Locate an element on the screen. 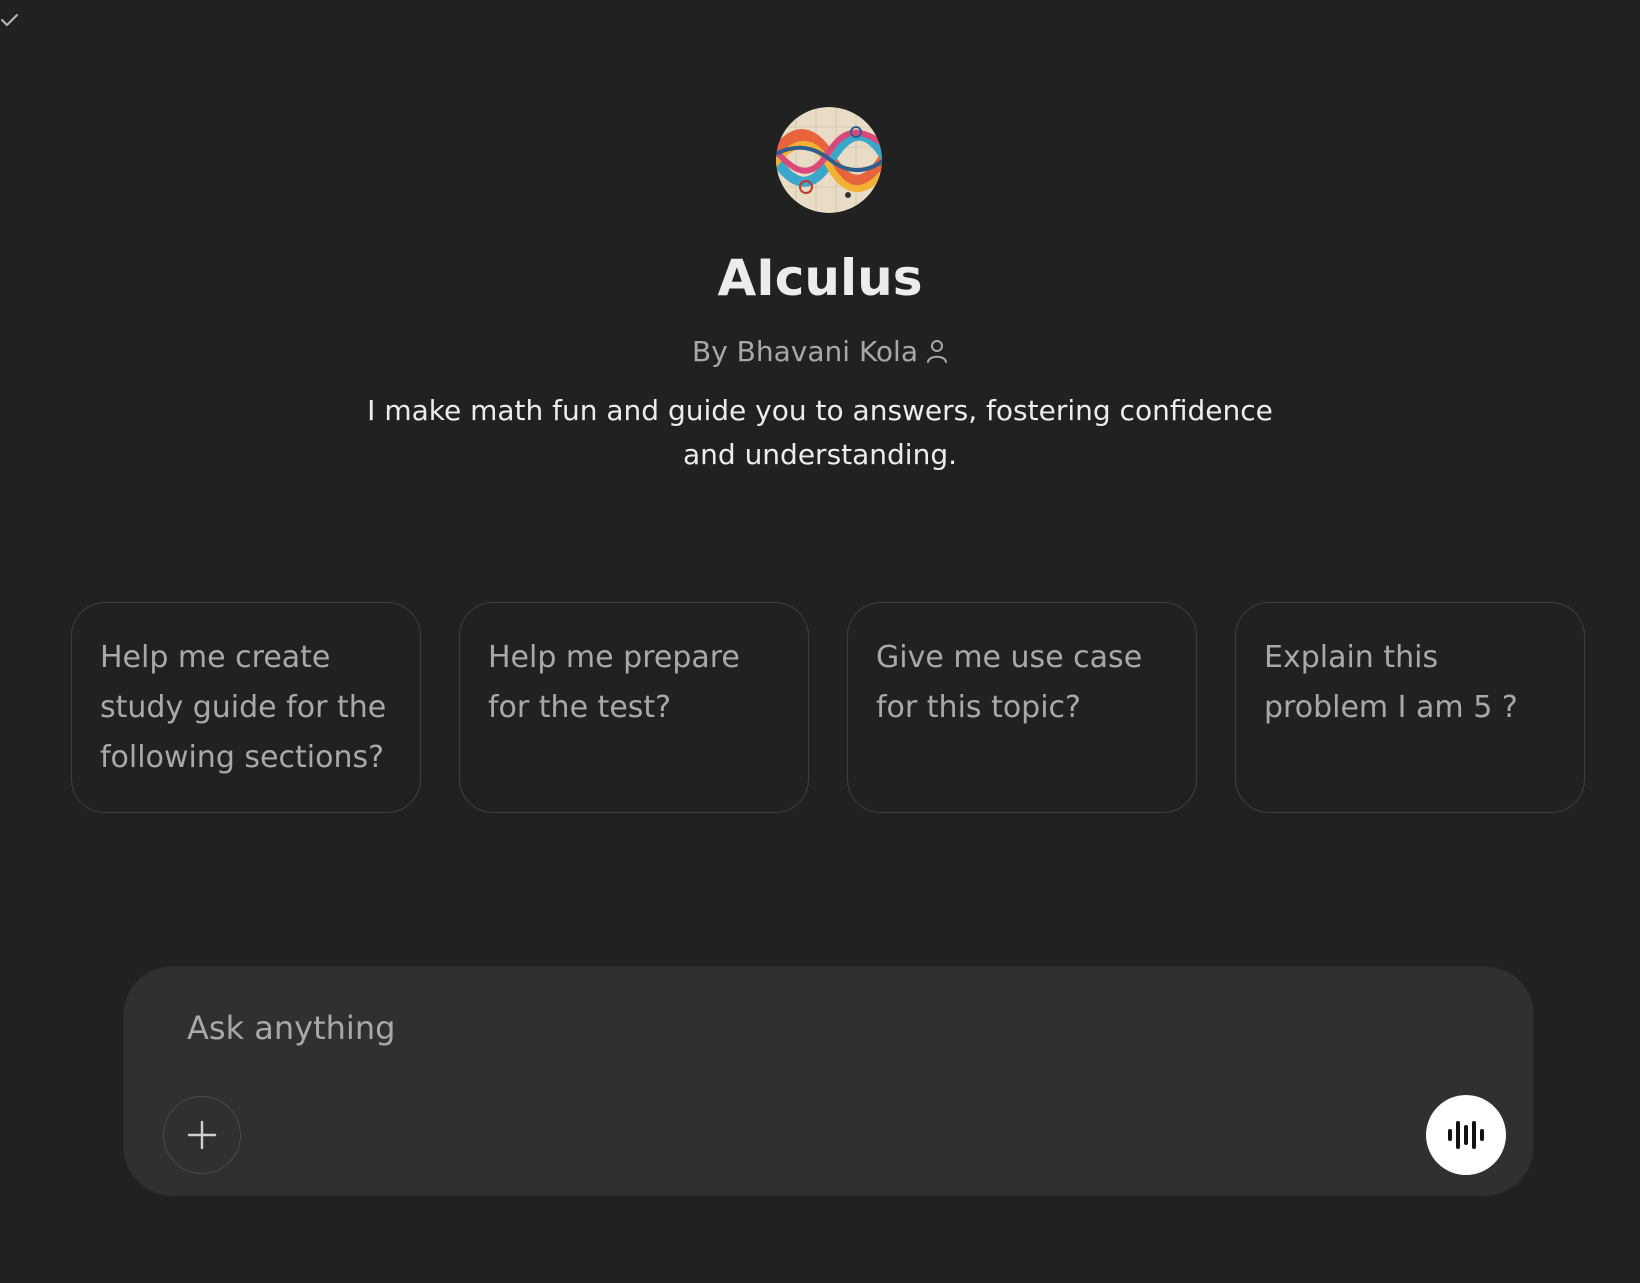  author-label: By Bhavani Kola is located at coordinates (805, 351).